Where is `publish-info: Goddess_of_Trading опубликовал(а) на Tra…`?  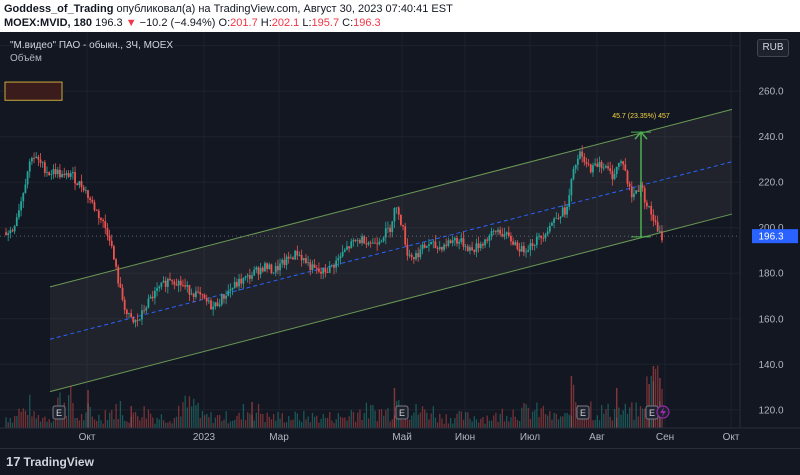 publish-info: Goddess_of_Trading опубликовал(а) на Tra… is located at coordinates (228, 9).